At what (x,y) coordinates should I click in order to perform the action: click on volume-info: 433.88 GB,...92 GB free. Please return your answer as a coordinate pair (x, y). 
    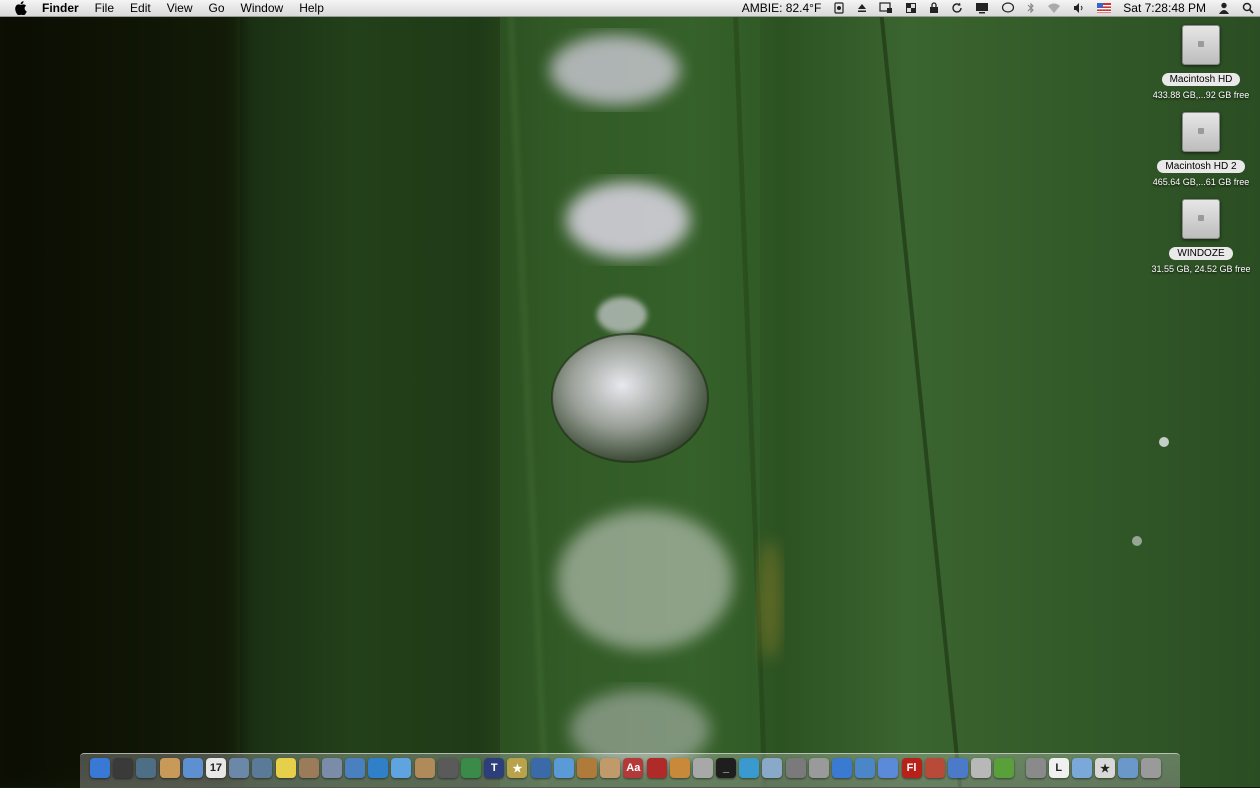
    Looking at the image, I should click on (1201, 95).